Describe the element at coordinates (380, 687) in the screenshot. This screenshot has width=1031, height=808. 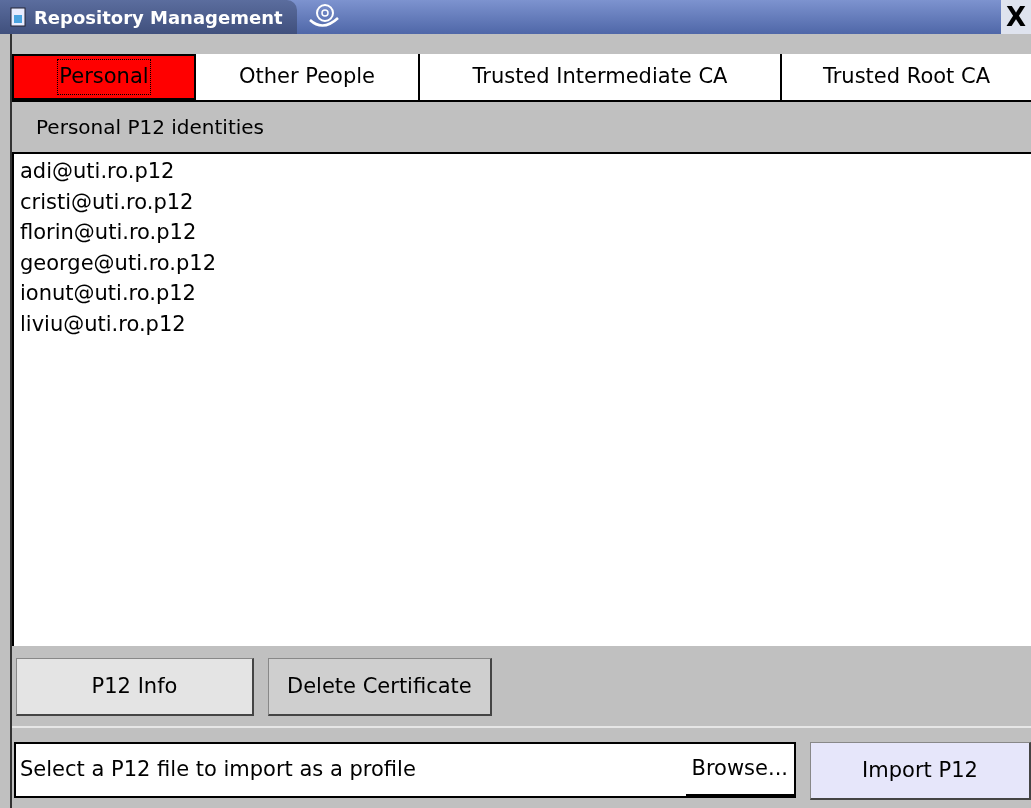
I see `action-button: Delete Certificate` at that location.